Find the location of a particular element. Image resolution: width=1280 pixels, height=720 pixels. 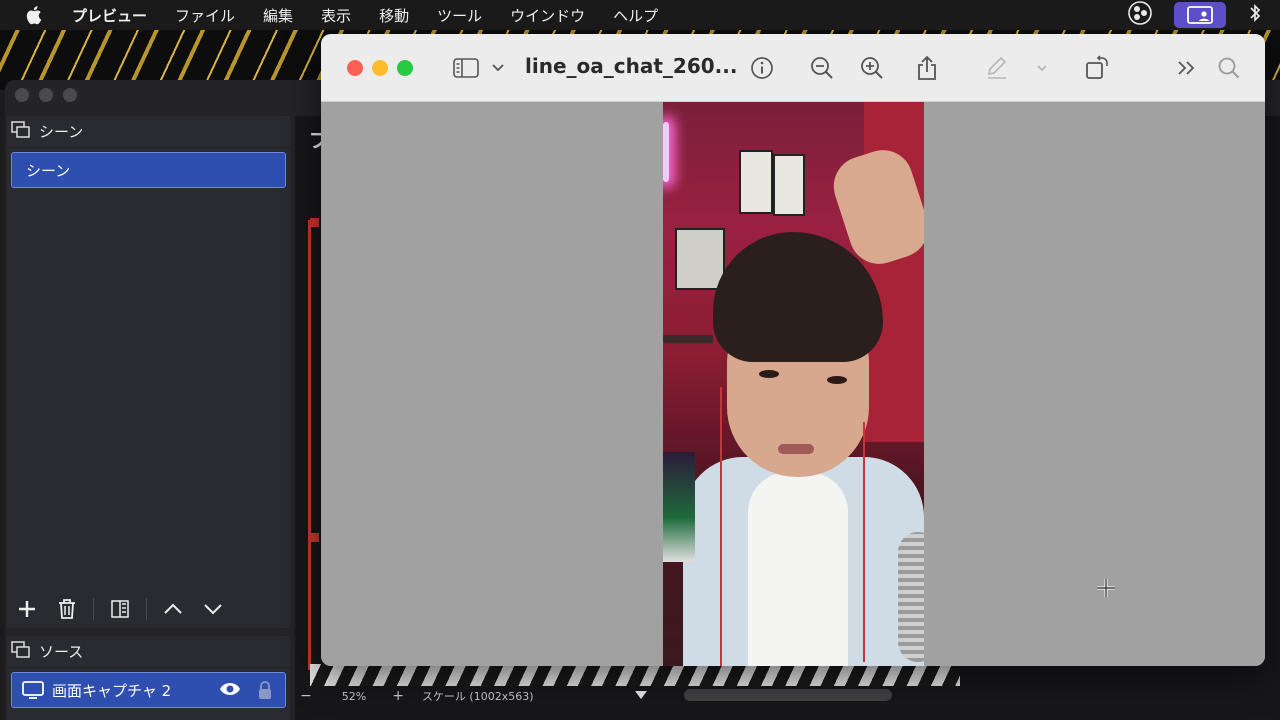

source-list-item: 画面キャプチャ 2 is located at coordinates (148, 690).